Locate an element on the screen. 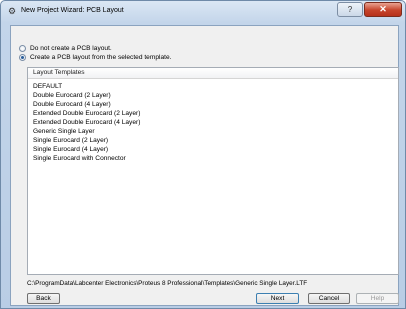 The image size is (406, 309). from-template-radio is located at coordinates (22, 57).